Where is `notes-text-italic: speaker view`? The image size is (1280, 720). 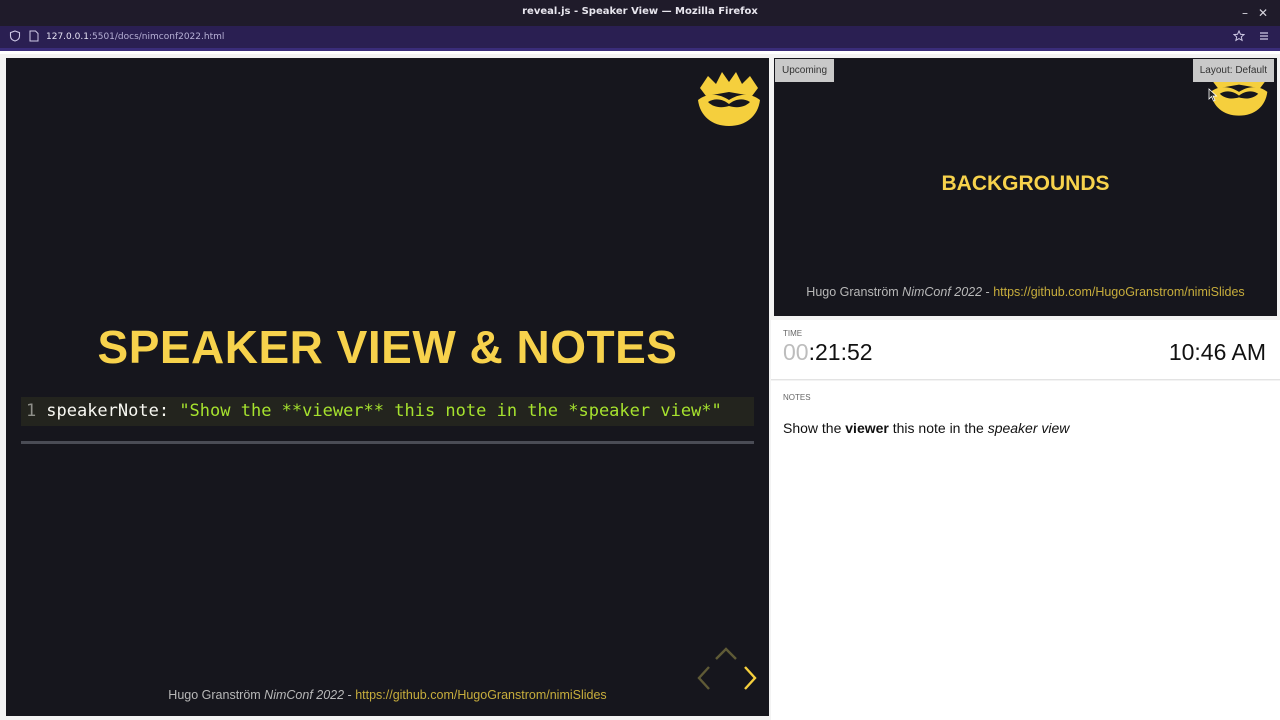 notes-text-italic: speaker view is located at coordinates (1028, 428).